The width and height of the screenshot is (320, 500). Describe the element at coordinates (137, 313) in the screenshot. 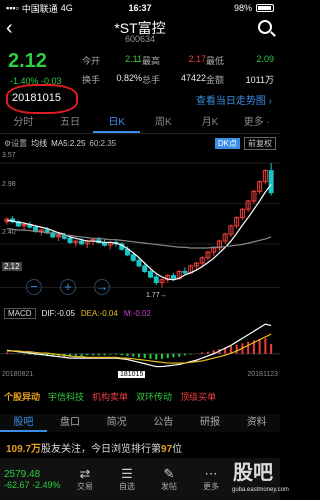

I see `m-value: M:-0.02` at that location.